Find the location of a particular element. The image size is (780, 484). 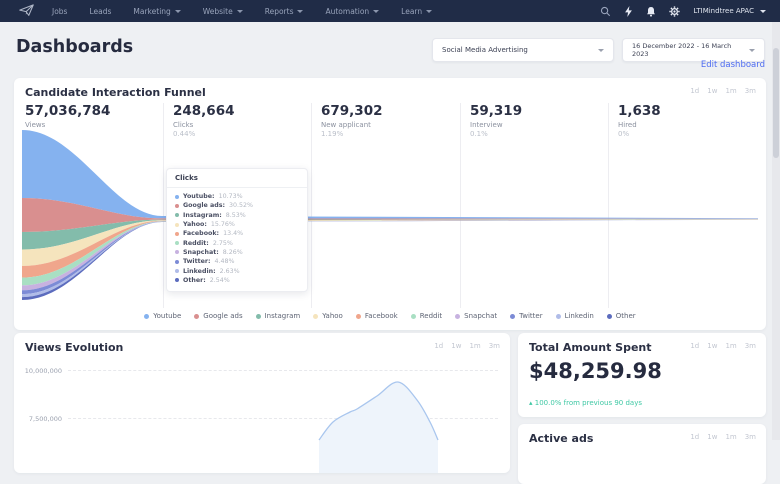

nav-item-automation: Automation is located at coordinates (352, 11).